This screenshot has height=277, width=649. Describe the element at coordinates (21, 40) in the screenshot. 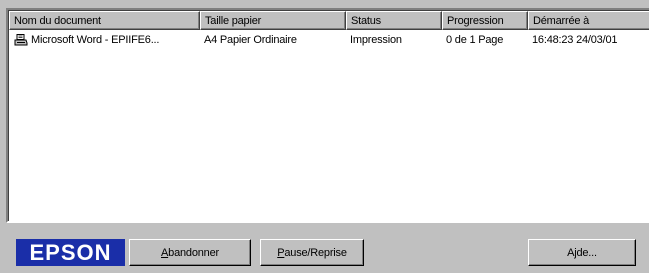

I see `printer-document-icon` at that location.